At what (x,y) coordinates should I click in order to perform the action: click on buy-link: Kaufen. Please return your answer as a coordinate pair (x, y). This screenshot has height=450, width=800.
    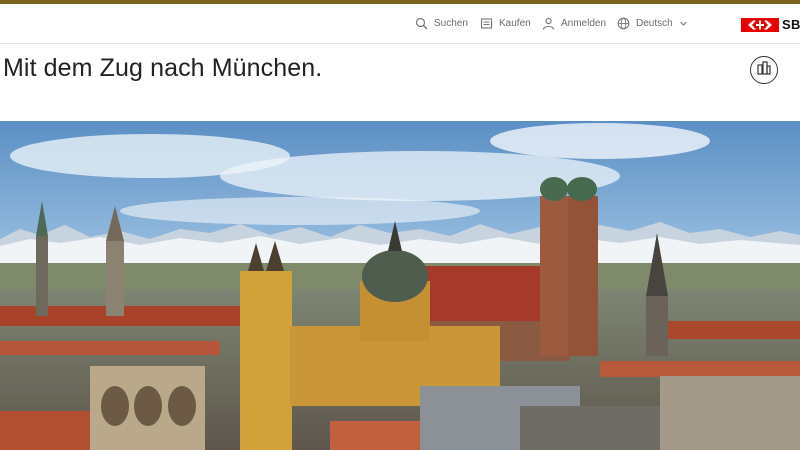
    Looking at the image, I should click on (505, 23).